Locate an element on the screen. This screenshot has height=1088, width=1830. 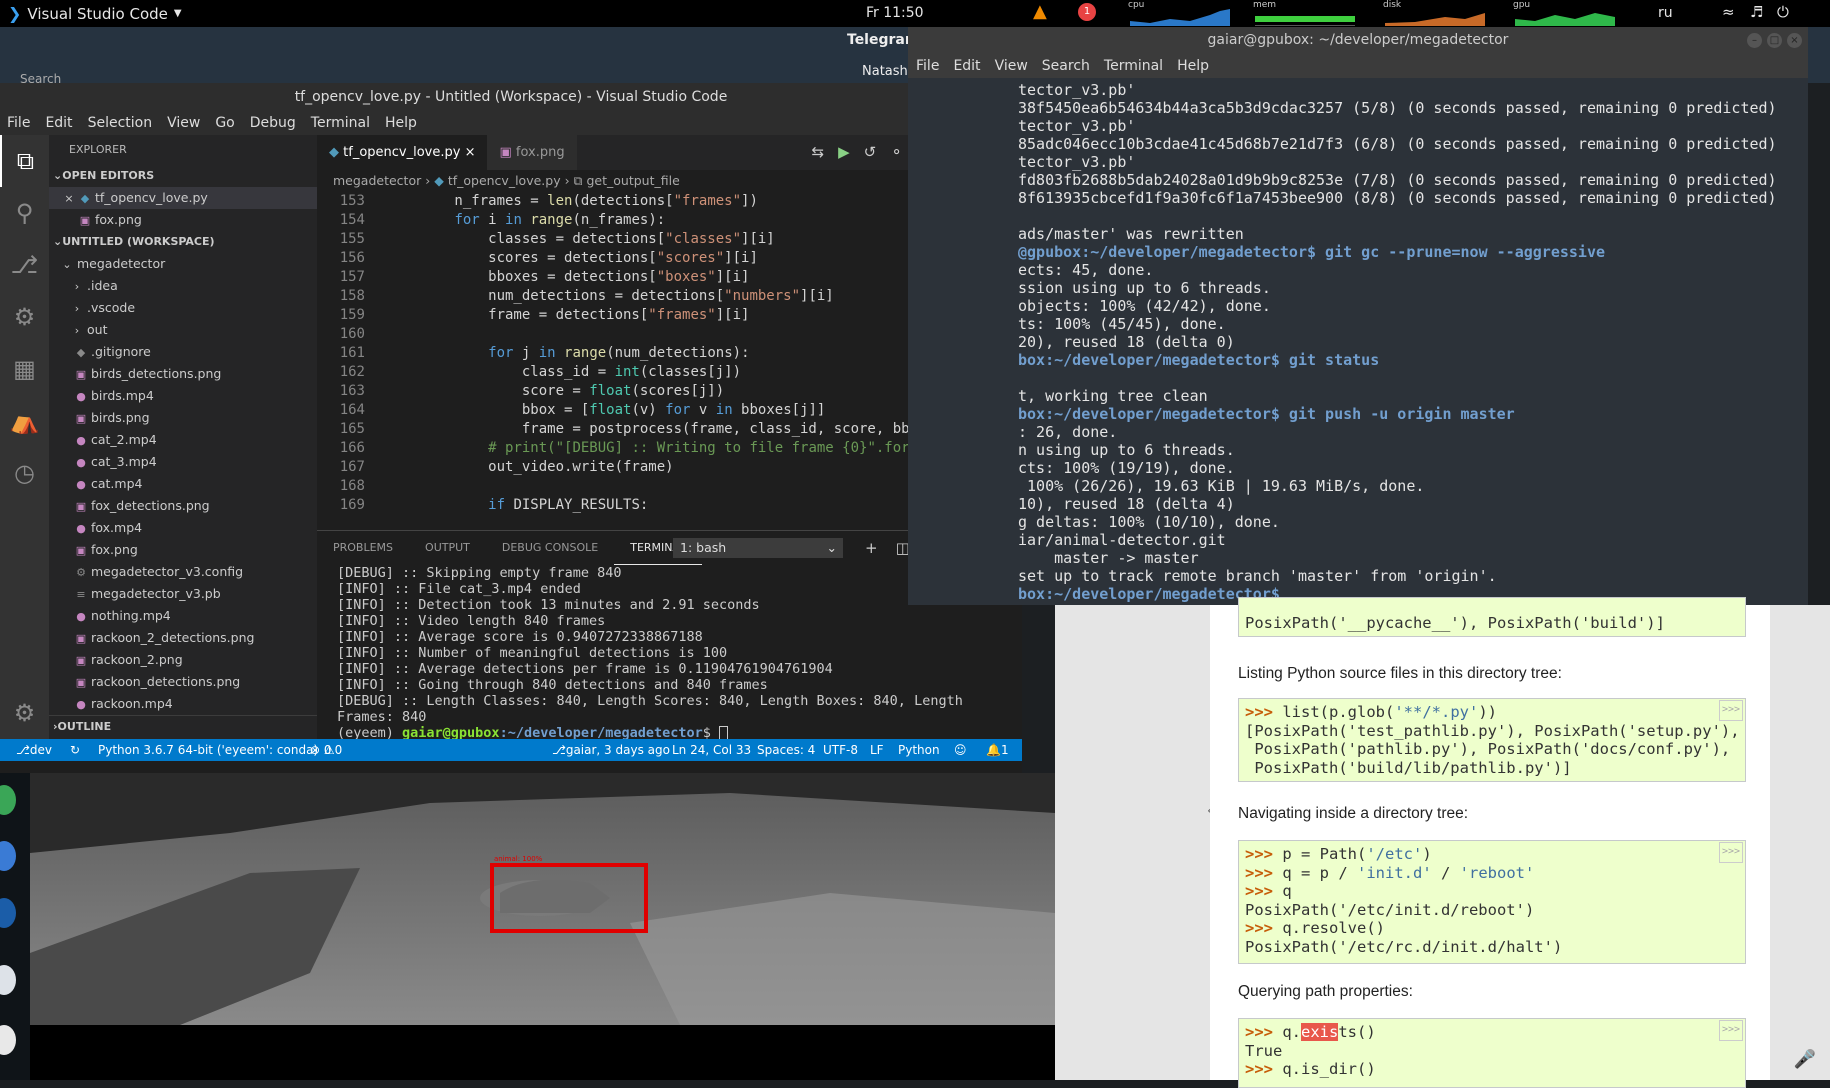
file-label: birds.png is located at coordinates (120, 417).